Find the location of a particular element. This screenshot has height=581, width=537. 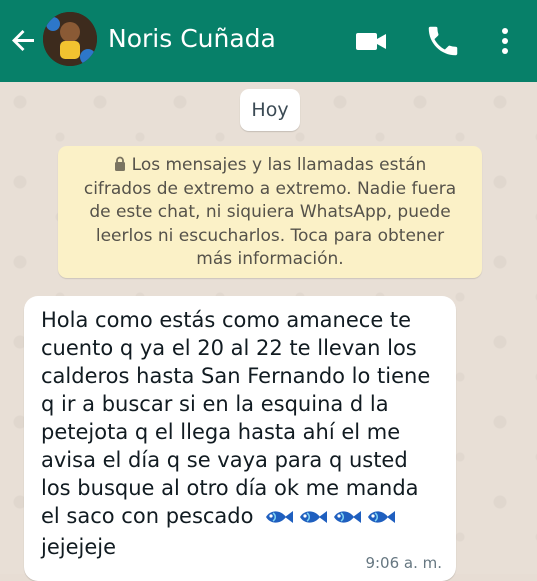

voice-call-button is located at coordinates (443, 41).